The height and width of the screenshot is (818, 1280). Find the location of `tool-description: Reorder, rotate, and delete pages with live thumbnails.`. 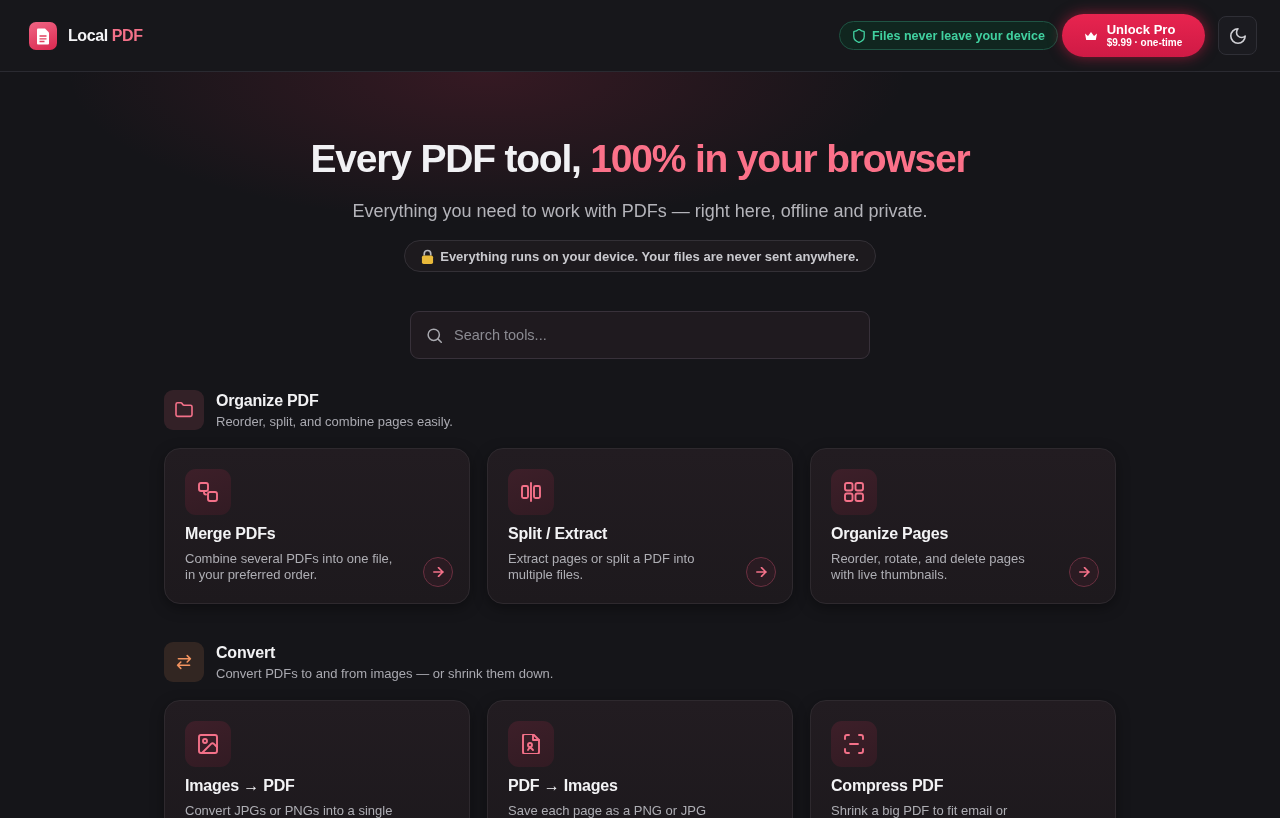

tool-description: Reorder, rotate, and delete pages with live thumbnails. is located at coordinates (928, 567).